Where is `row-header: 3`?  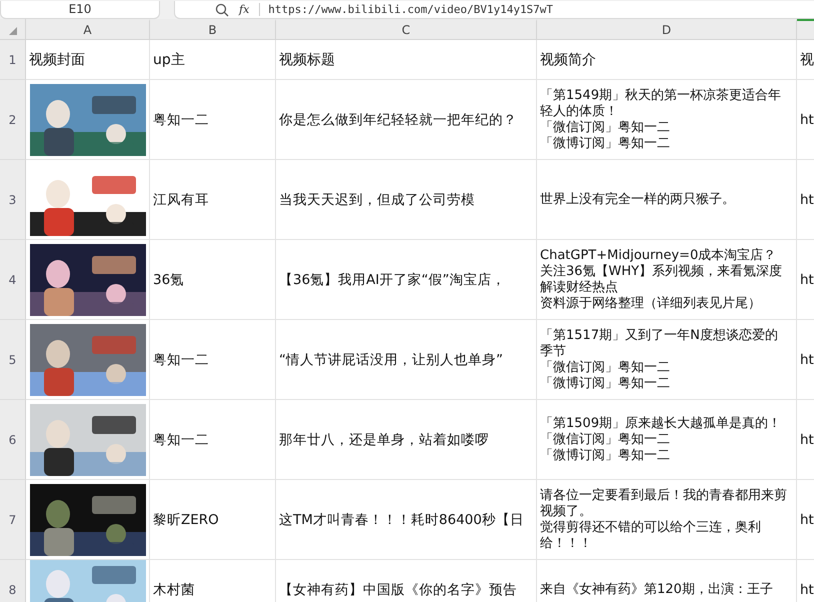 row-header: 3 is located at coordinates (13, 200).